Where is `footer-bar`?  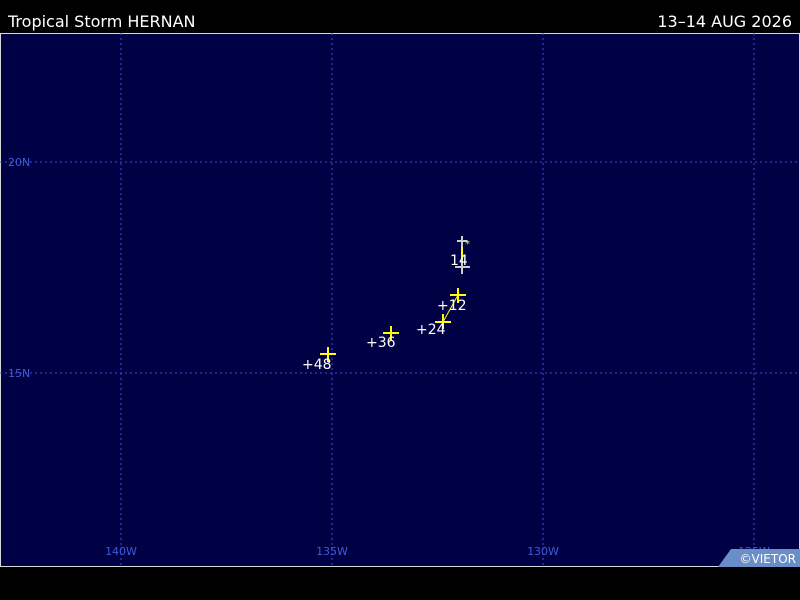
footer-bar is located at coordinates (400, 583).